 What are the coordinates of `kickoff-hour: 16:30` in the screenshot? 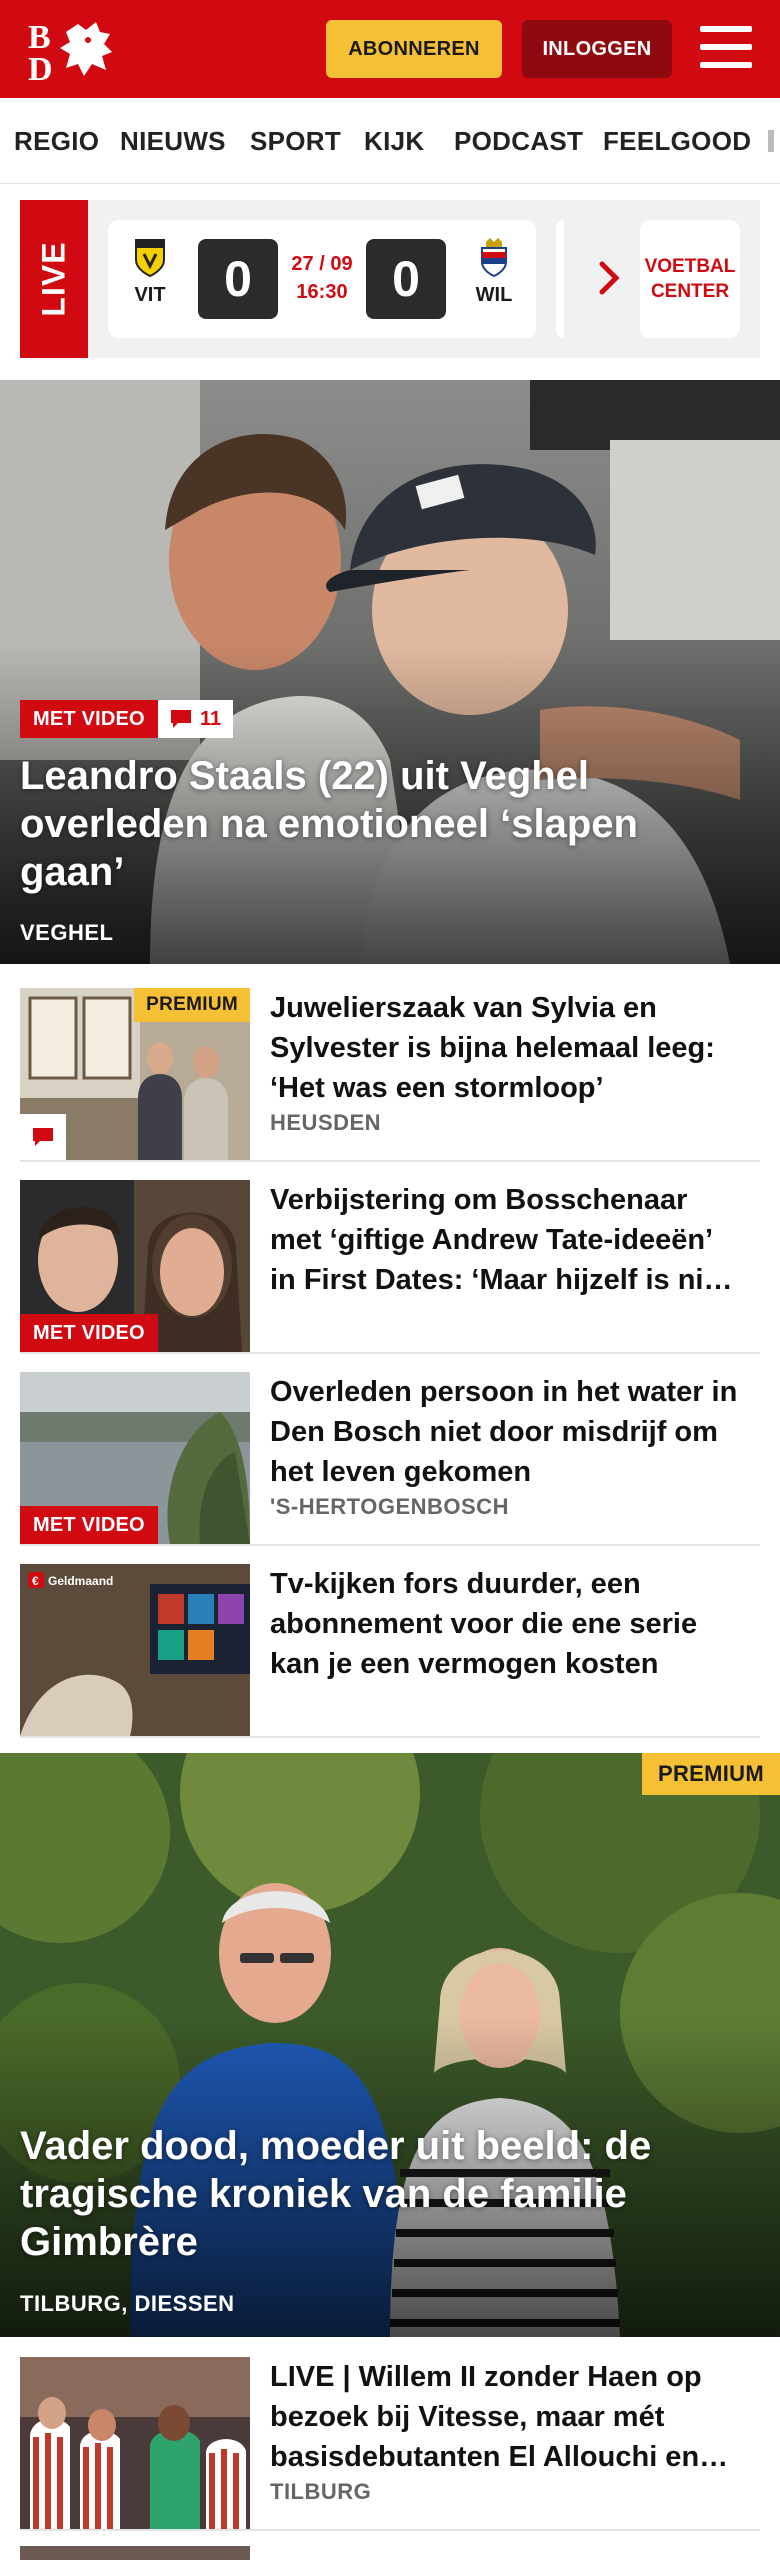 It's located at (322, 292).